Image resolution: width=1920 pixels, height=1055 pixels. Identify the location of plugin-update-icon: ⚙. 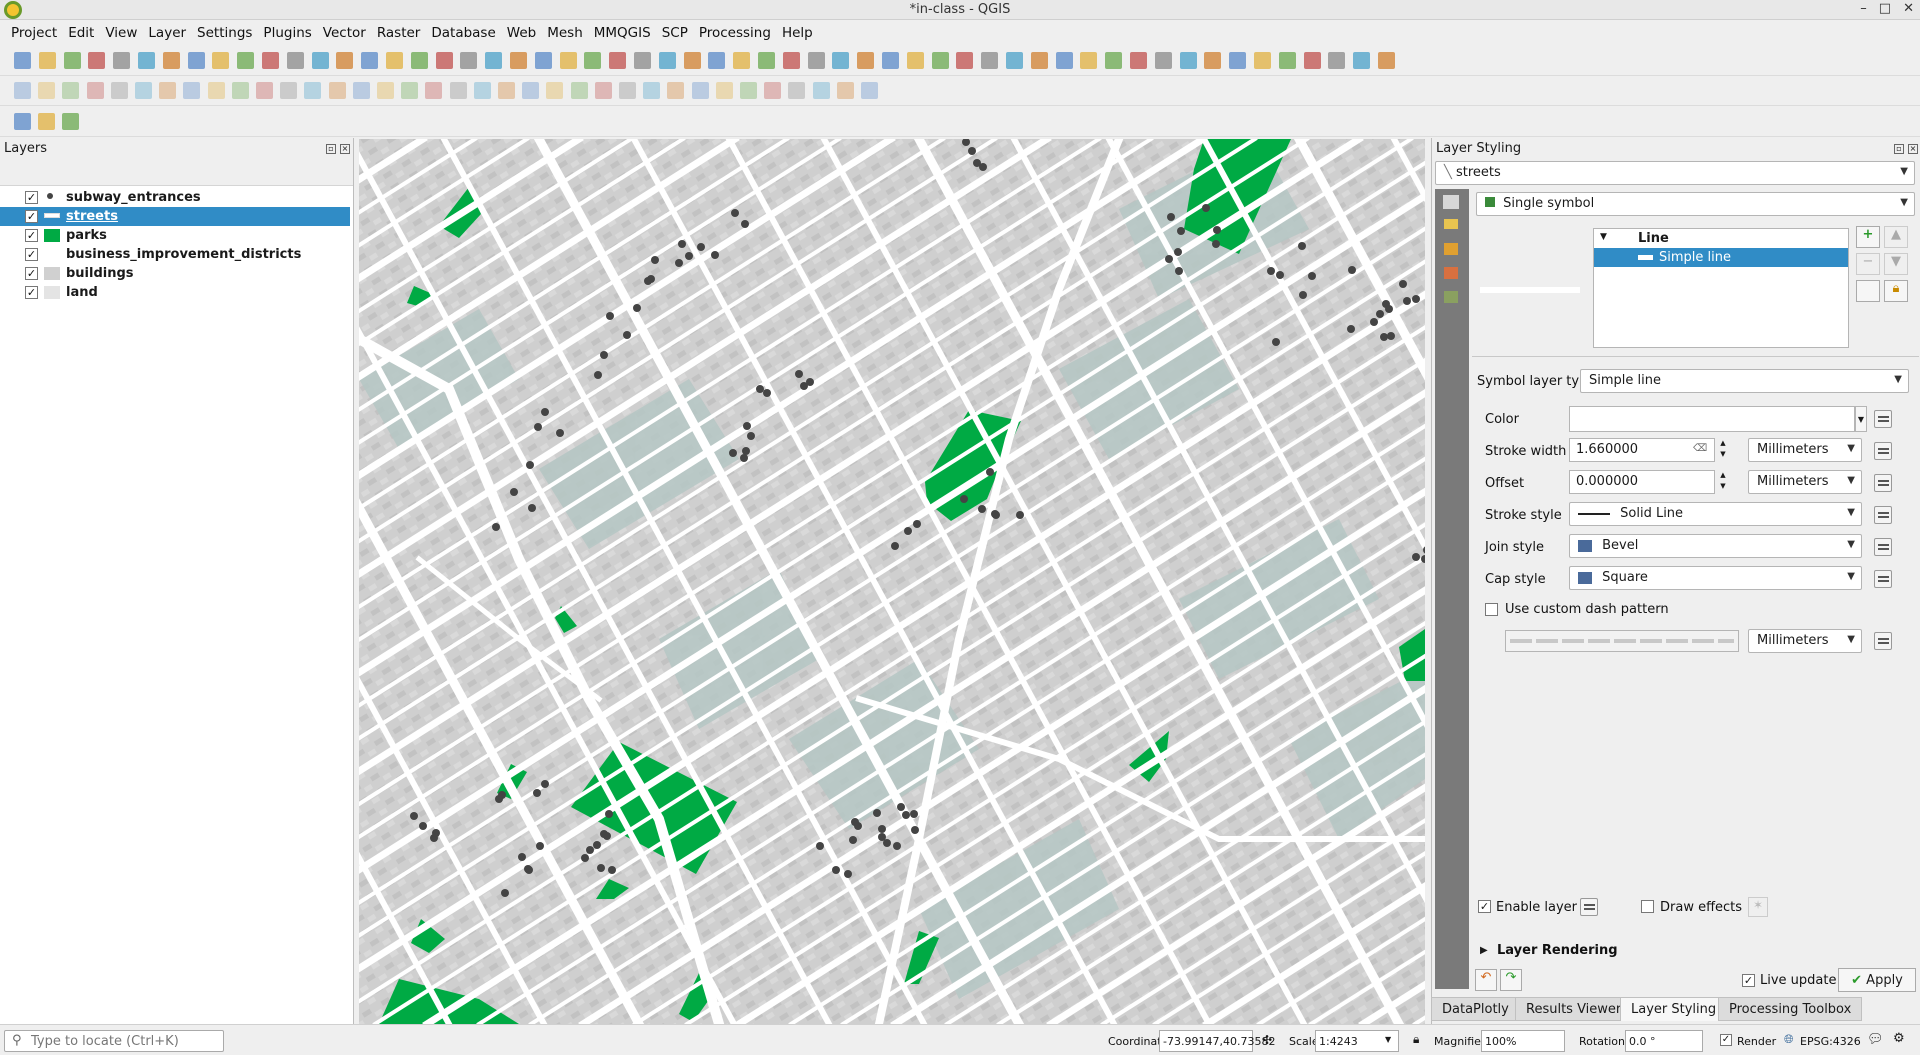
(1899, 1038).